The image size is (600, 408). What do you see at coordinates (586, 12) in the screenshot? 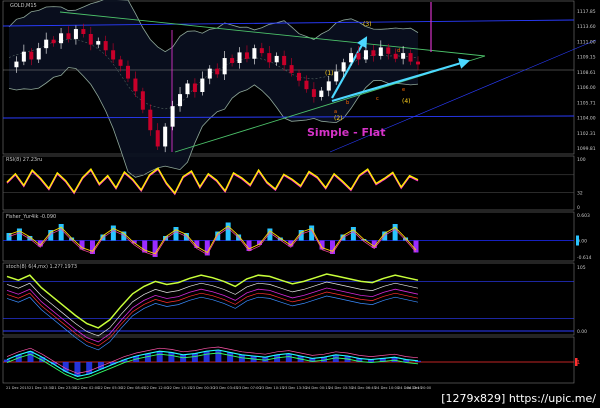
I see `price-label: 1117.85` at bounding box center [586, 12].